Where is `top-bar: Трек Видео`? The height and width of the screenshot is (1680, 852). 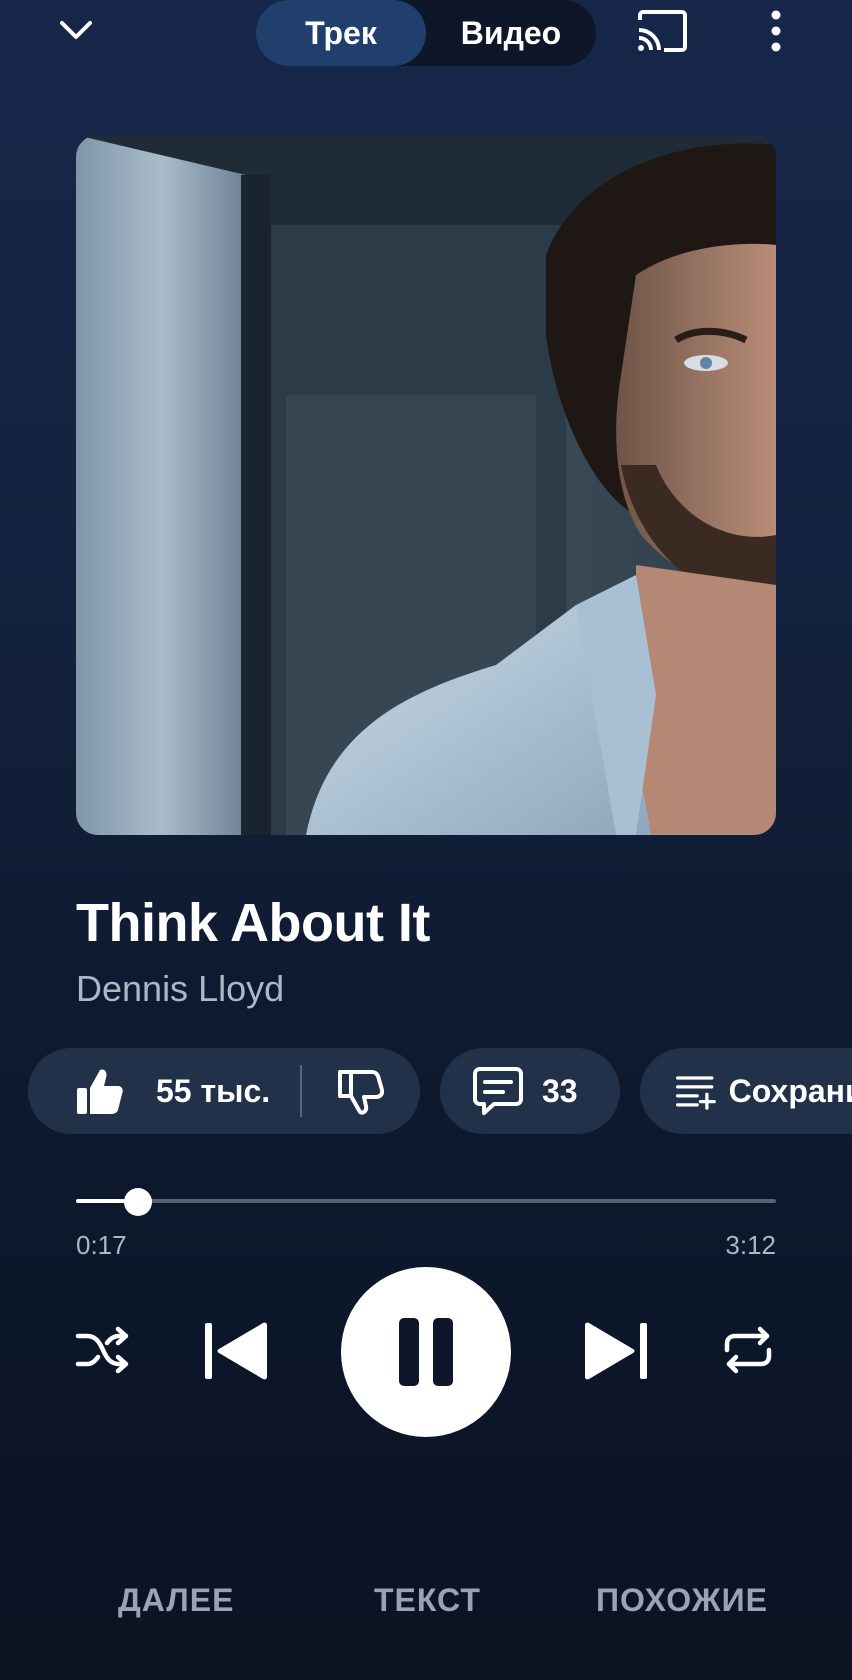 top-bar: Трек Видео is located at coordinates (426, 35).